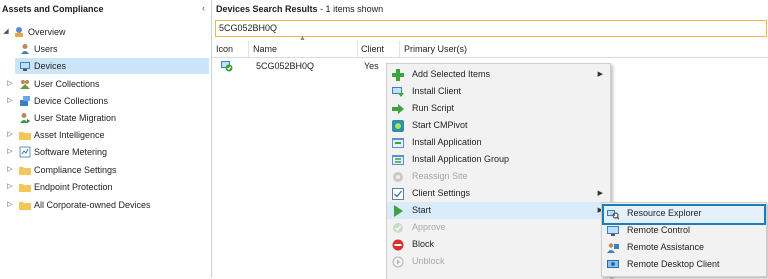 Image resolution: width=768 pixels, height=279 pixels. I want to click on tree-item-label: Software Metering, so click(71, 152).